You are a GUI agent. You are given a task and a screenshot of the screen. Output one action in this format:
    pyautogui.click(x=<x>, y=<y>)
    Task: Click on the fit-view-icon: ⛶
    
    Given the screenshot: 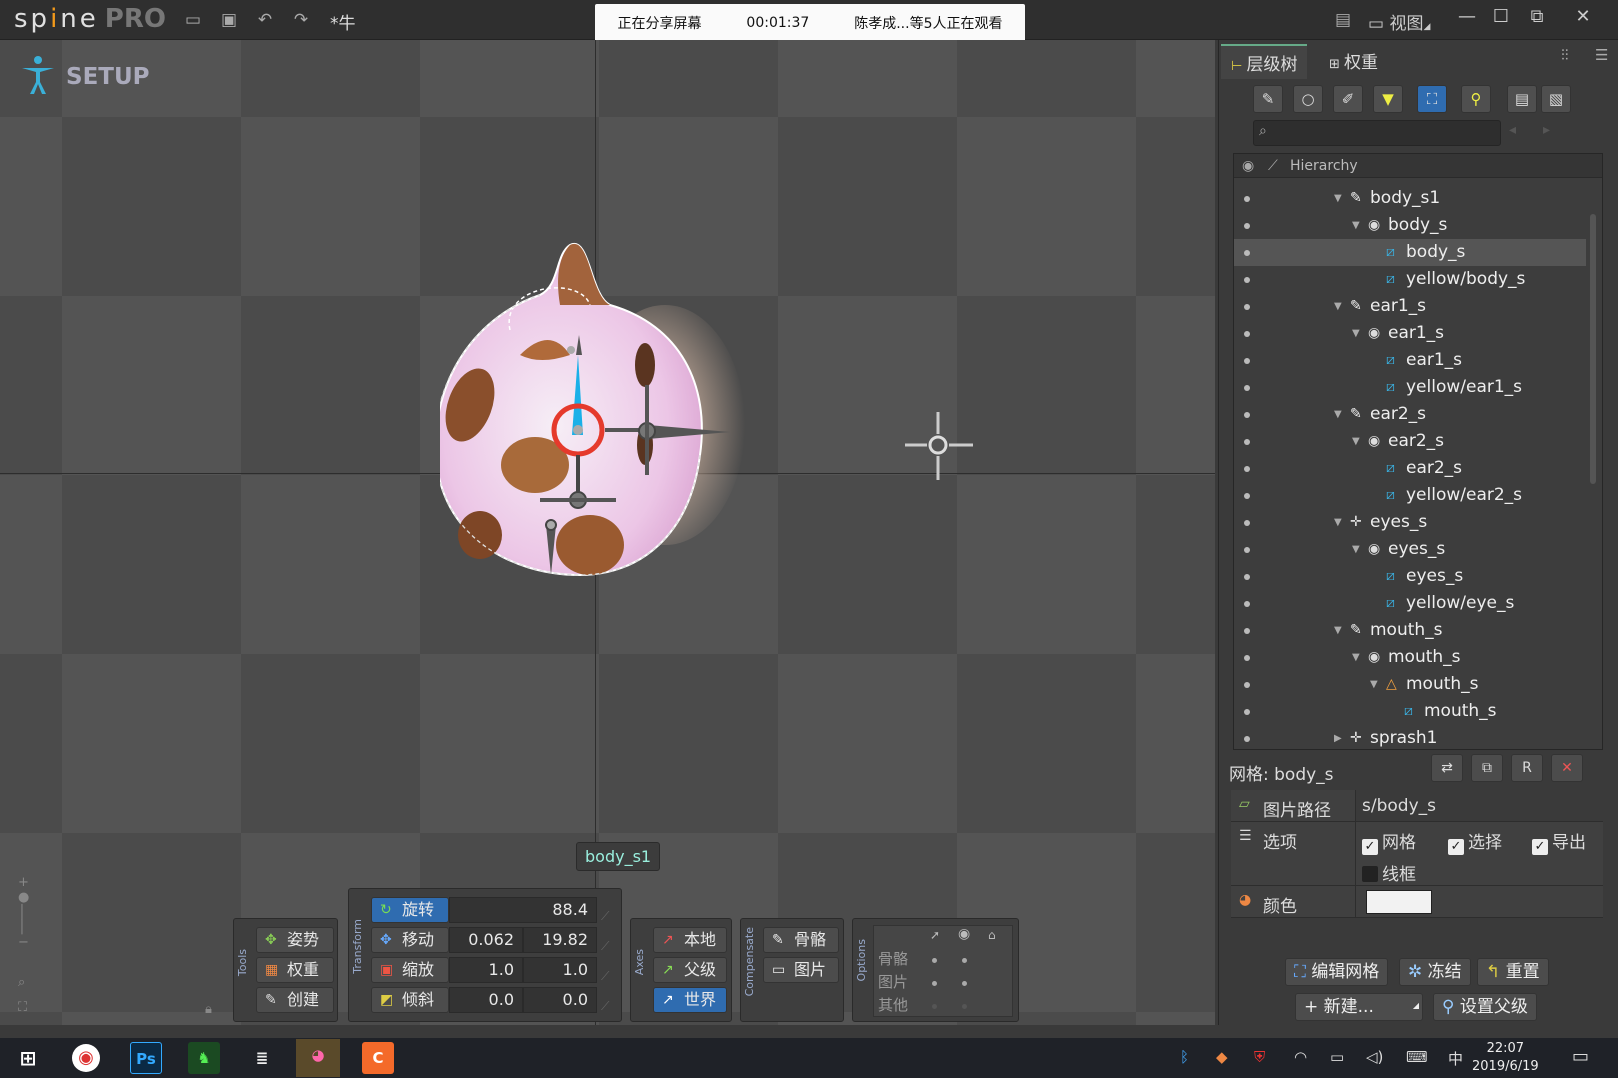 What is the action you would take?
    pyautogui.click(x=22, y=1007)
    